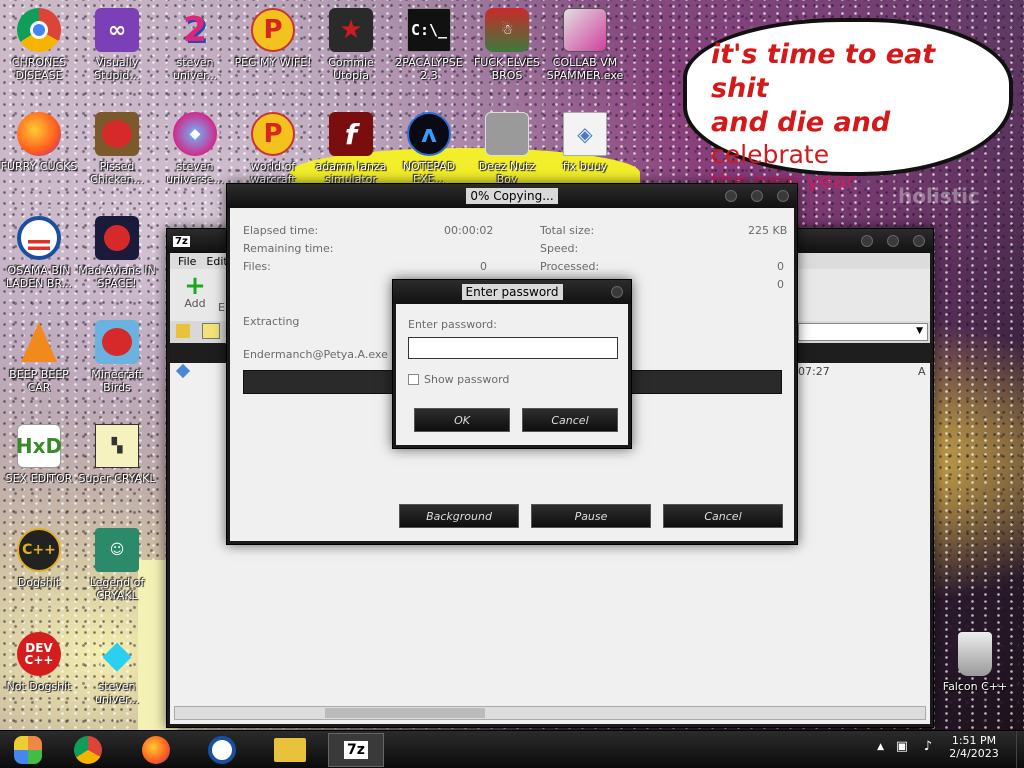 The image size is (1024, 768). Describe the element at coordinates (39, 478) in the screenshot. I see `desktop-icon-label: SEX EDITOR` at that location.